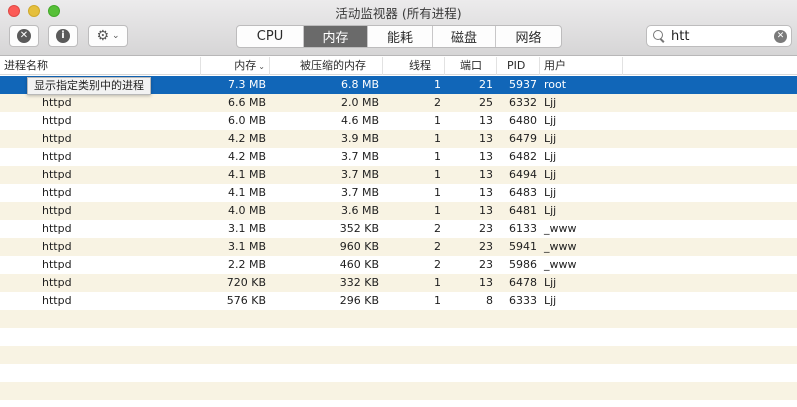 The width and height of the screenshot is (797, 407). I want to click on pid-value: 6332, so click(523, 102).